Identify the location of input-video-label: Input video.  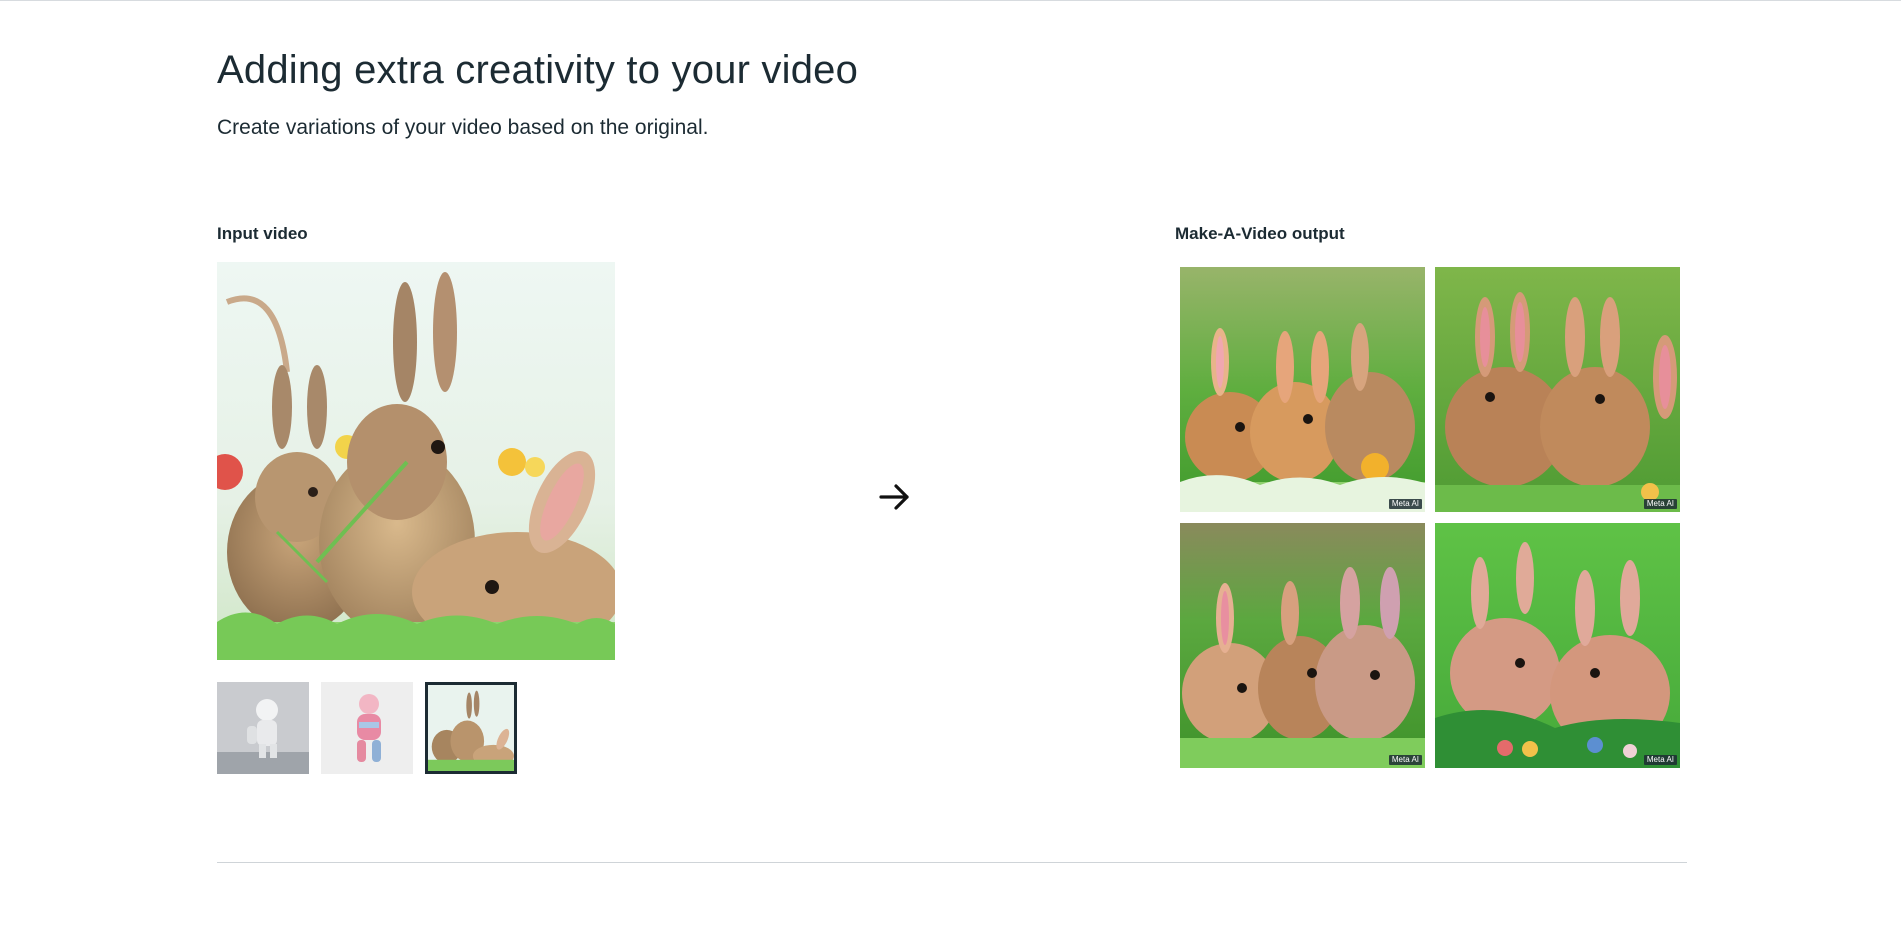
(262, 233).